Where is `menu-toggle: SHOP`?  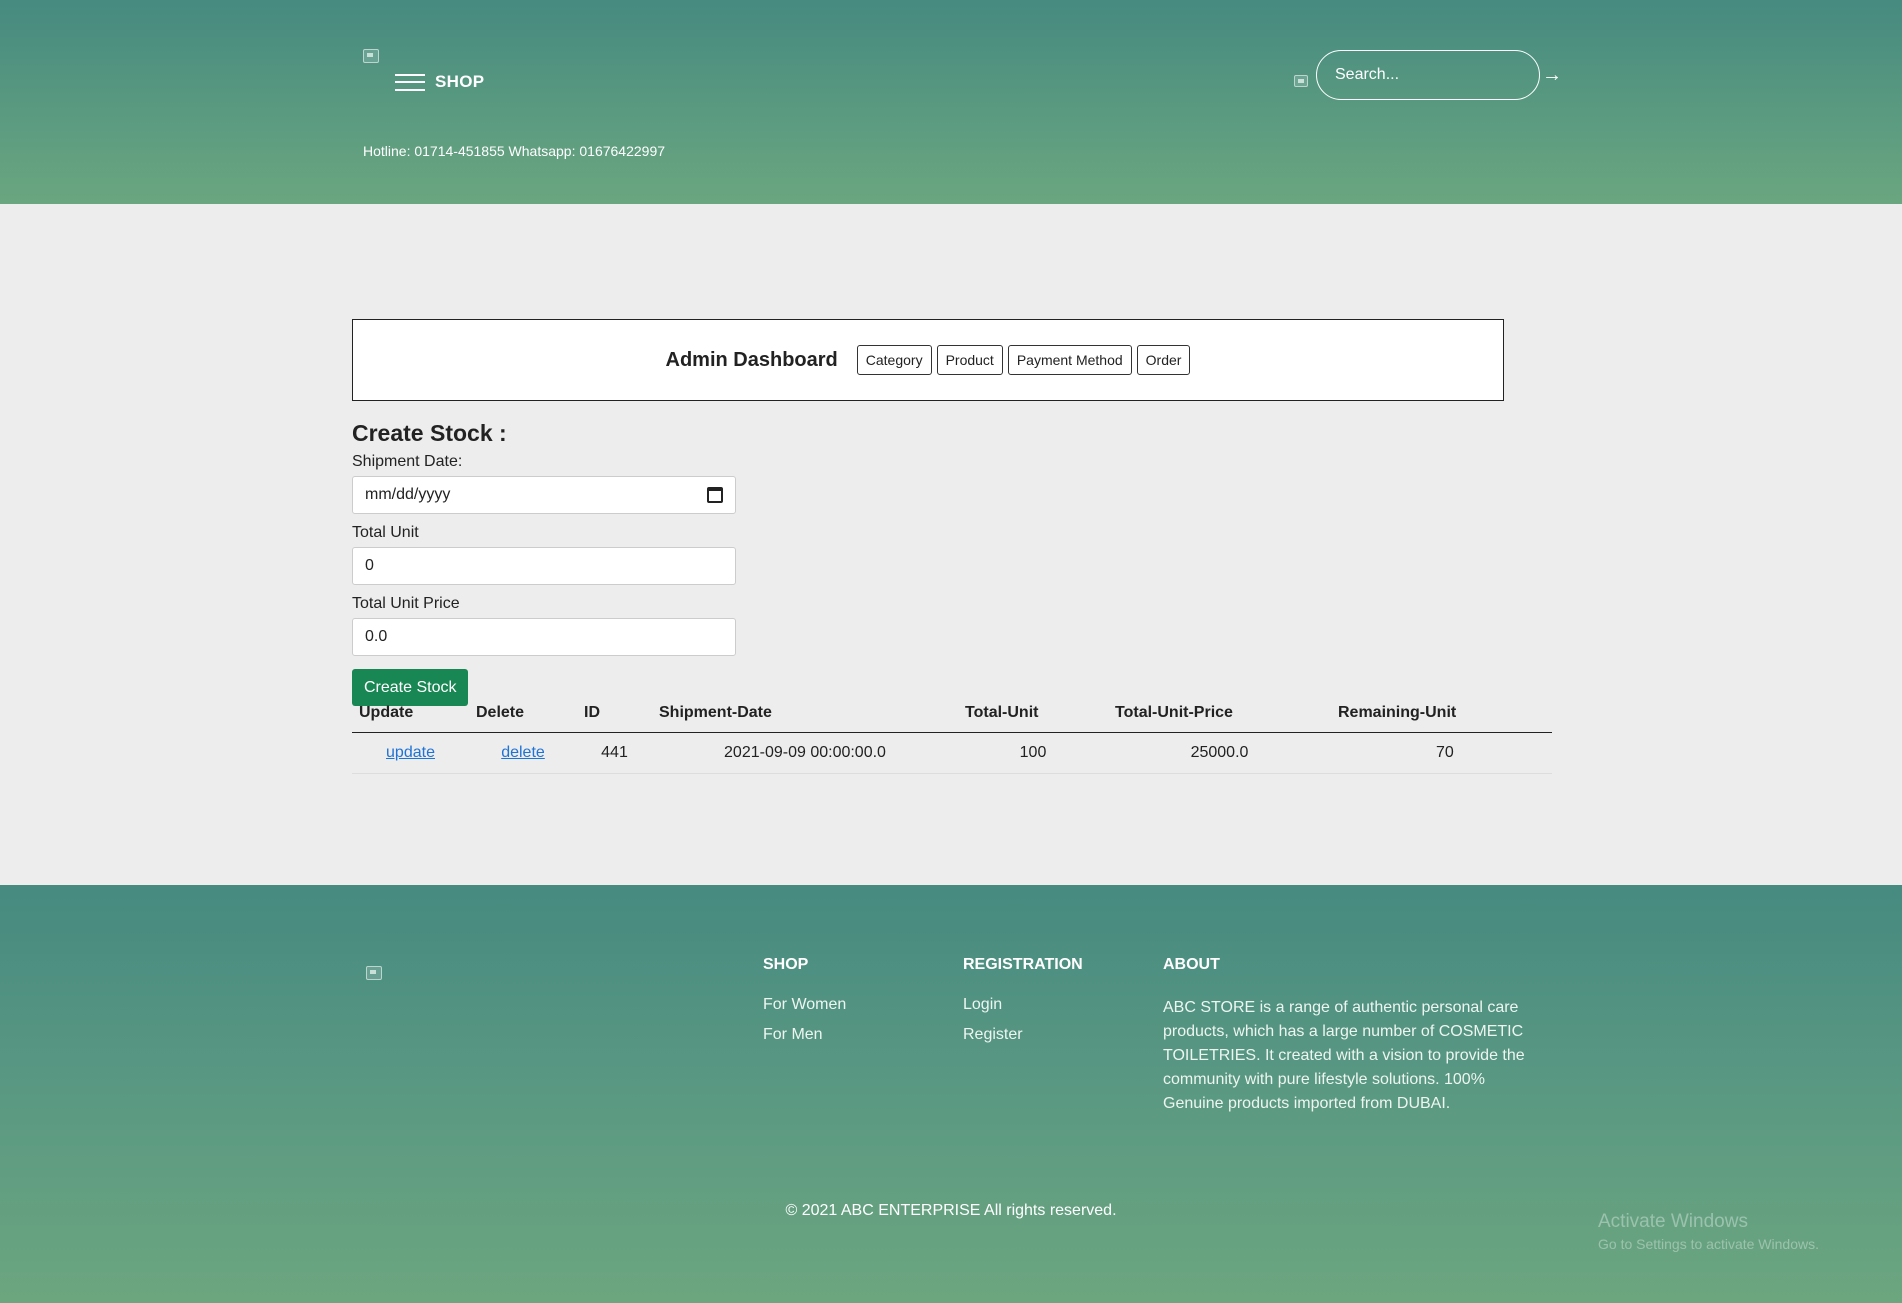 menu-toggle: SHOP is located at coordinates (439, 82).